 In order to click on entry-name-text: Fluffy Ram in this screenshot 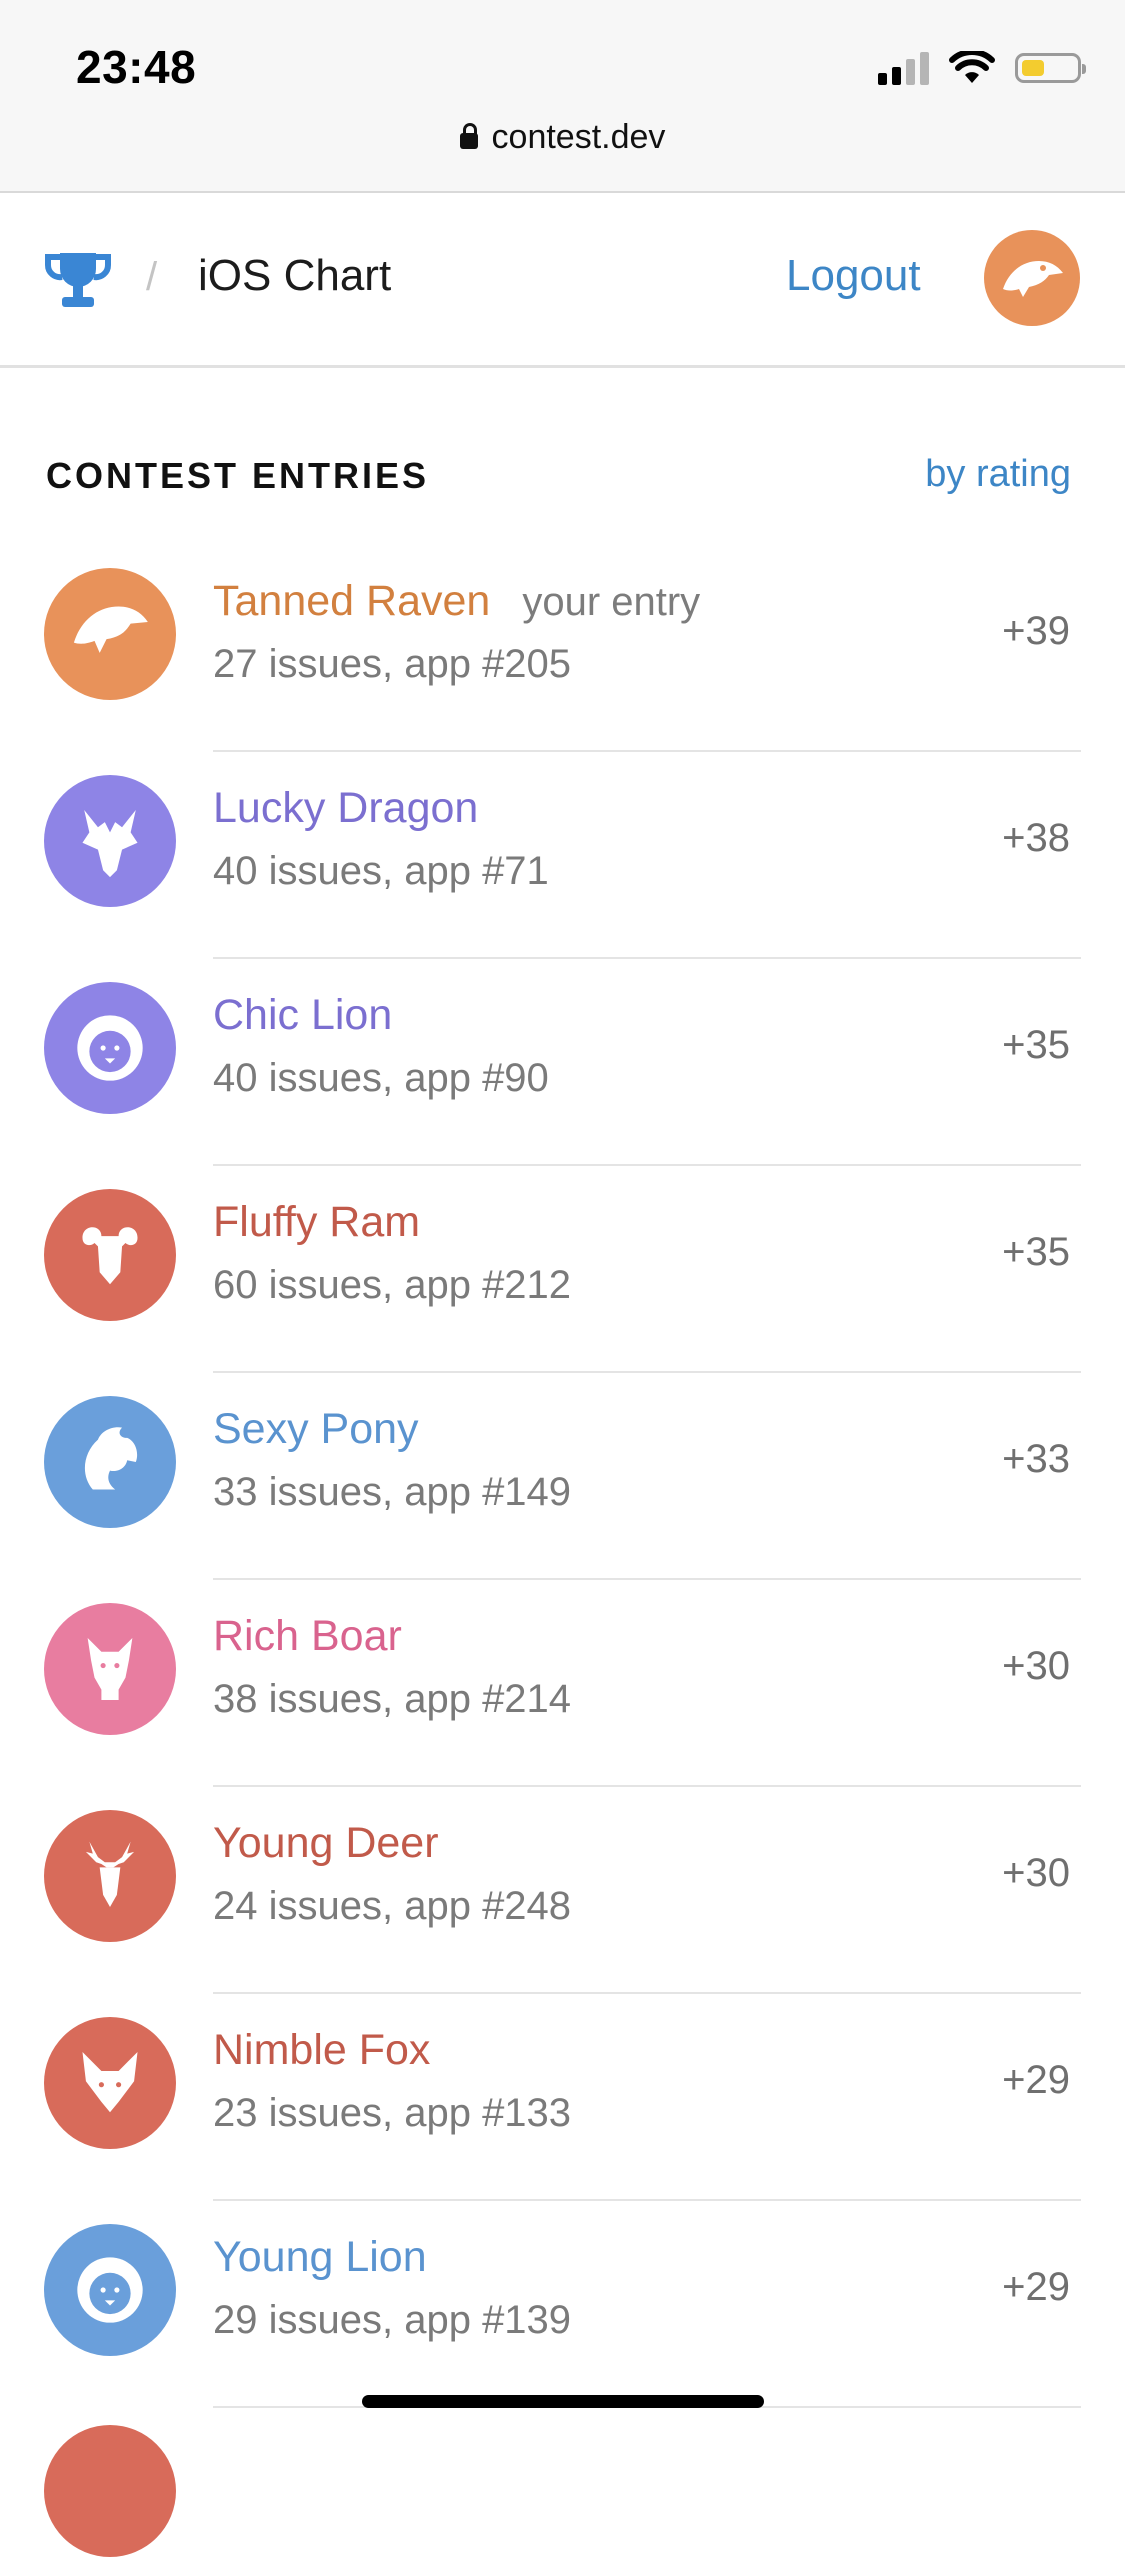, I will do `click(317, 1222)`.